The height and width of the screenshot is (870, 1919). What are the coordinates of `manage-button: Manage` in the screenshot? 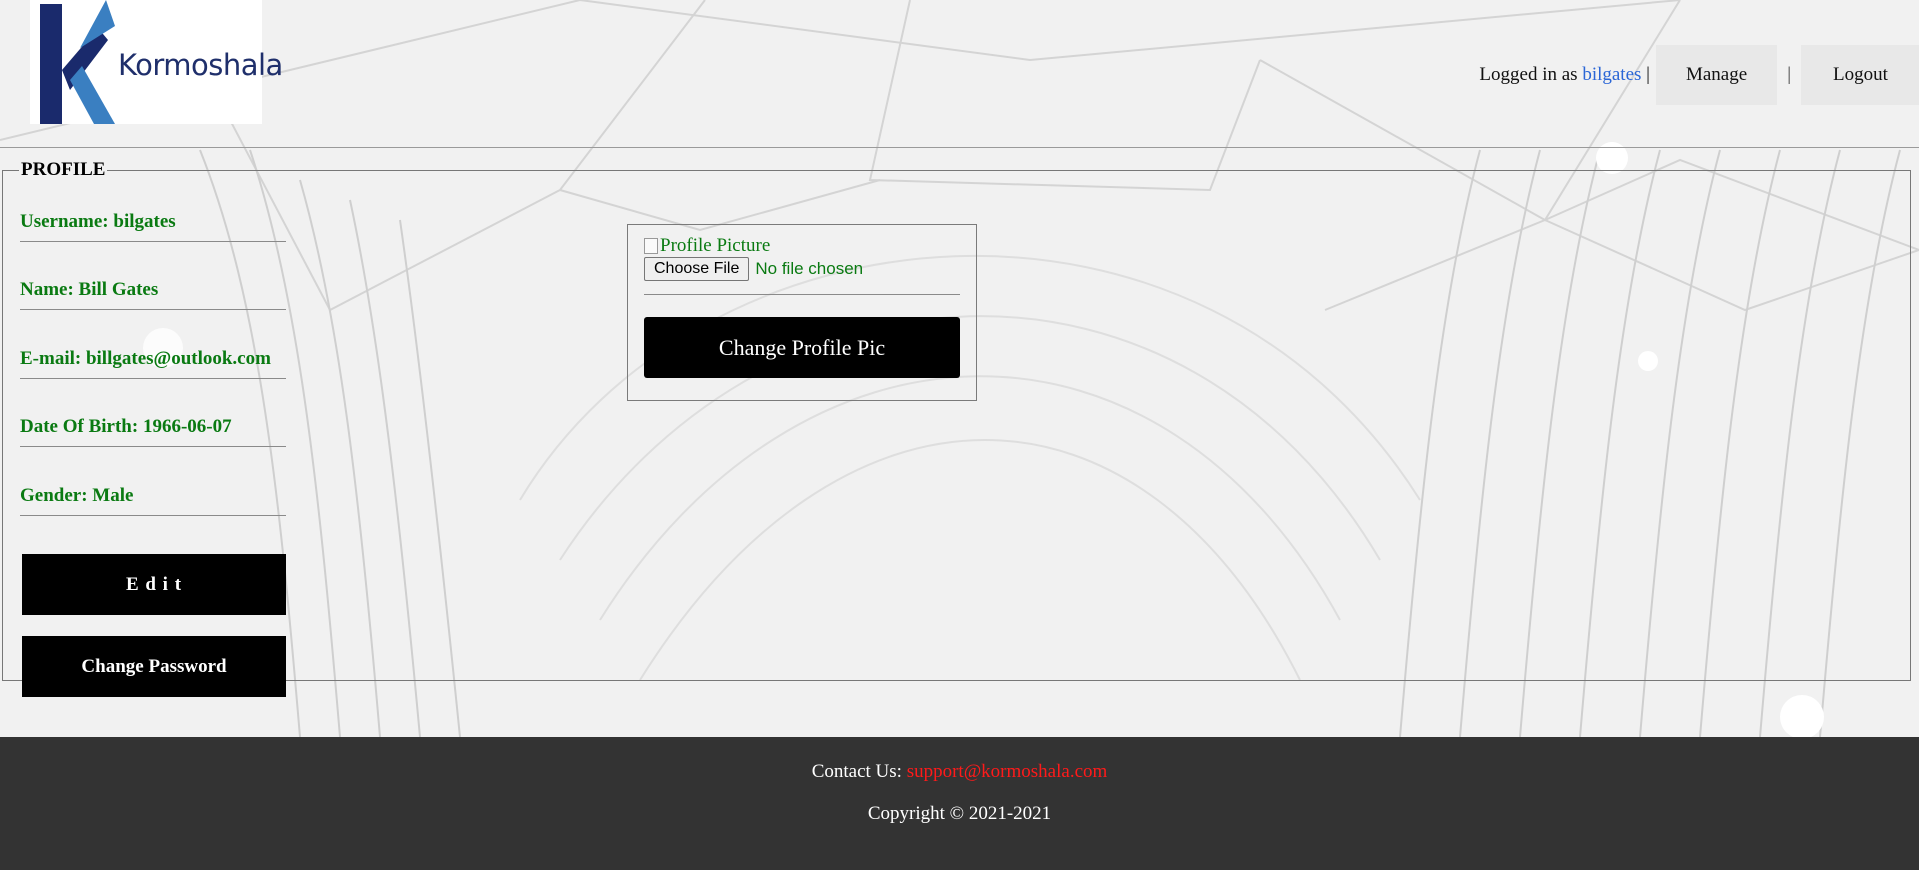 It's located at (1716, 75).